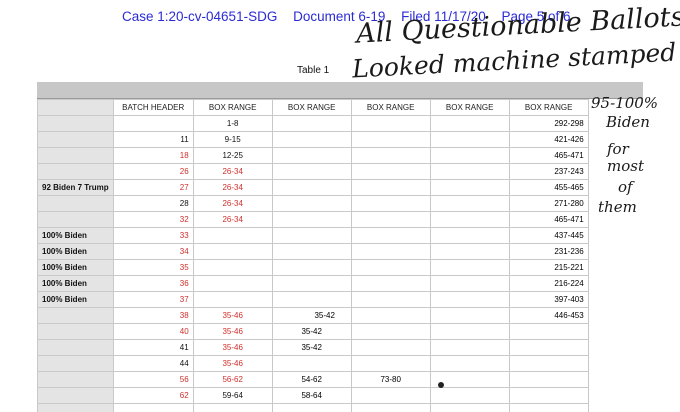  I want to click on table-row: 11 9-15 421-426, so click(313, 139).